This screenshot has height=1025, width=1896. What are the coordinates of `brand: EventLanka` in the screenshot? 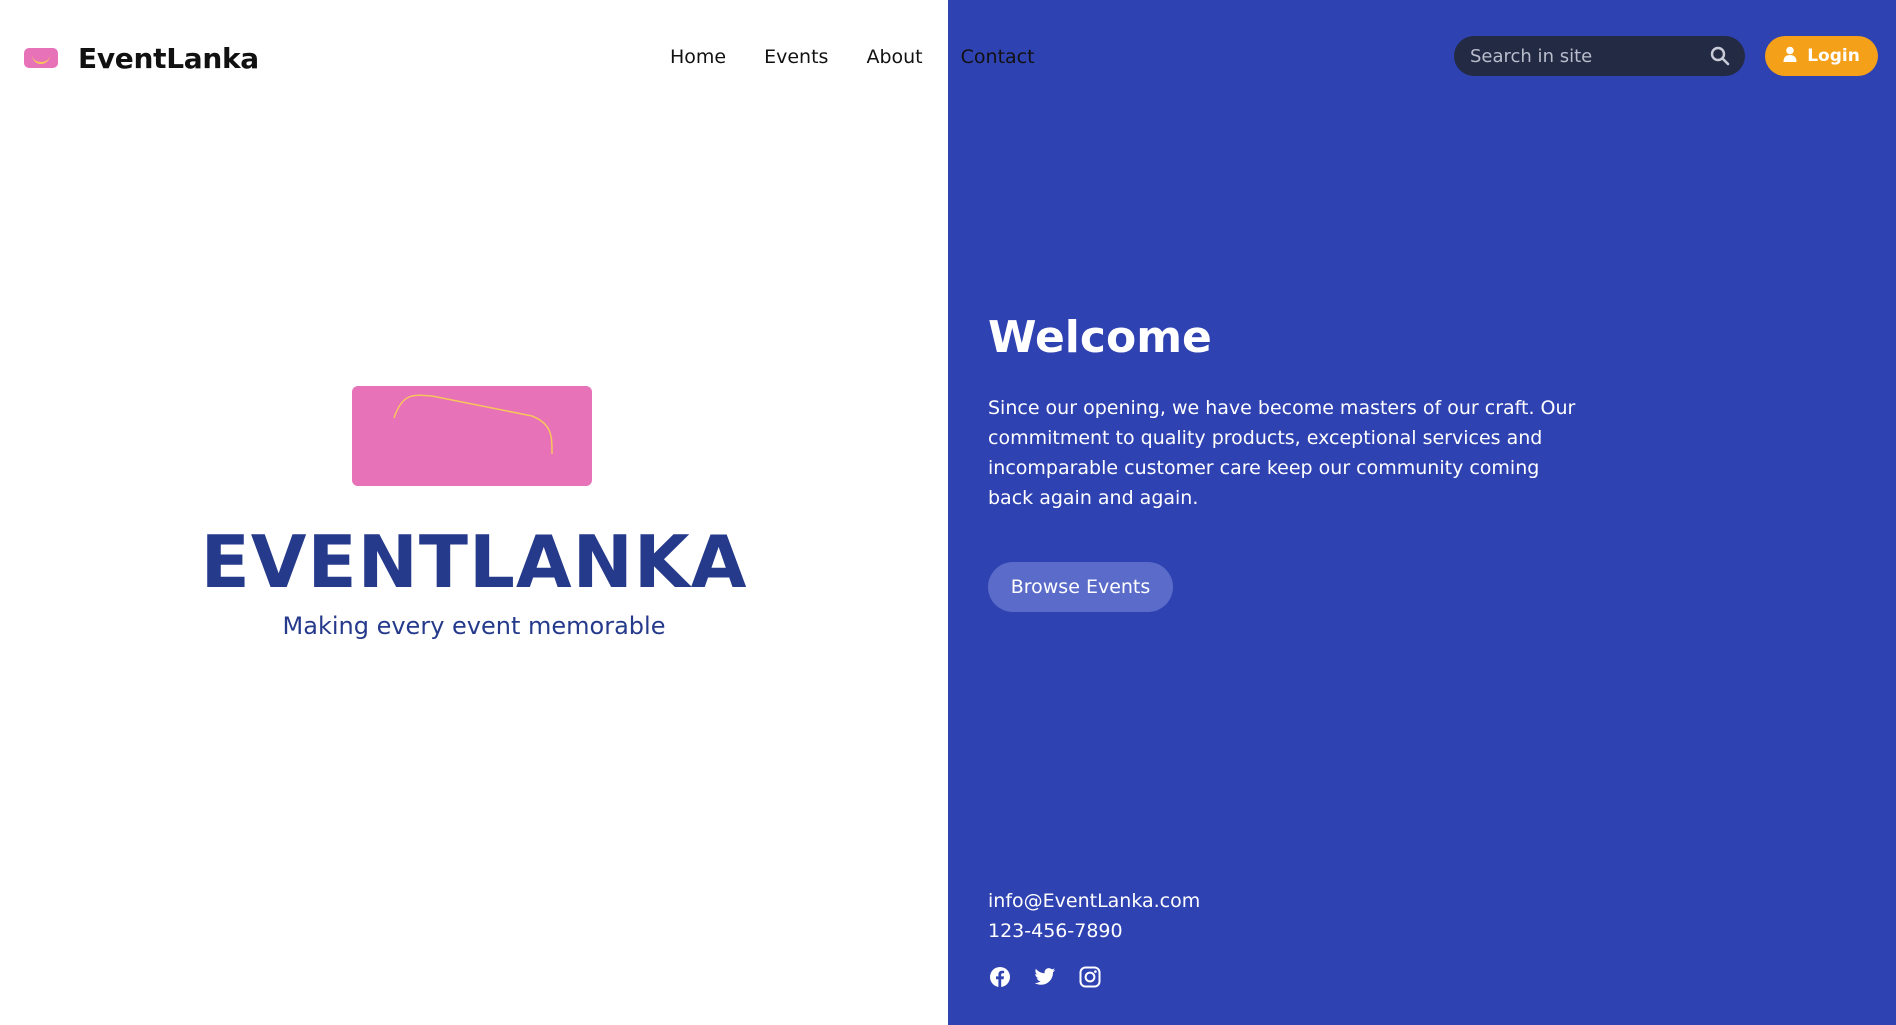 It's located at (141, 58).